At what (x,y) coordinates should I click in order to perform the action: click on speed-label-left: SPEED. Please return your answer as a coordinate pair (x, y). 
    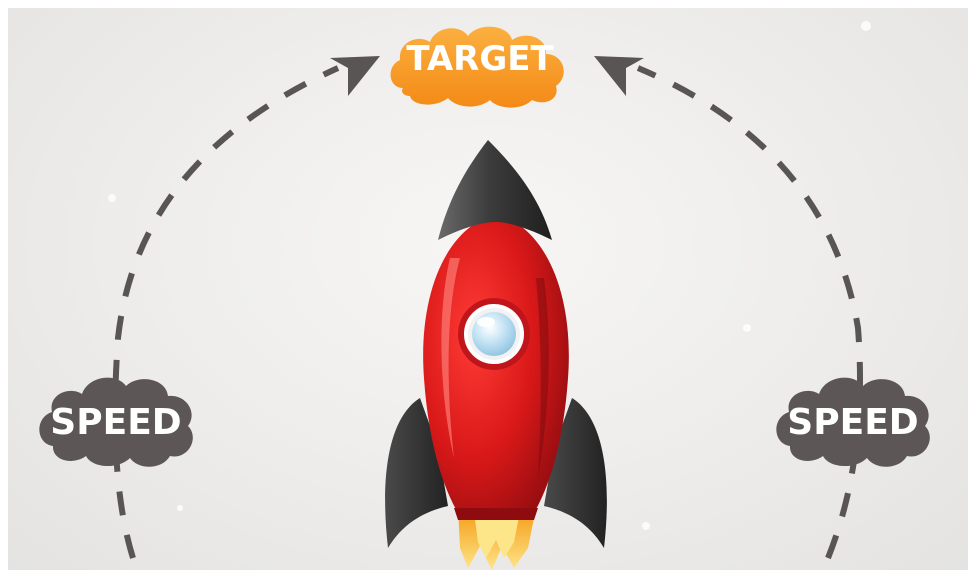
    Looking at the image, I should click on (115, 422).